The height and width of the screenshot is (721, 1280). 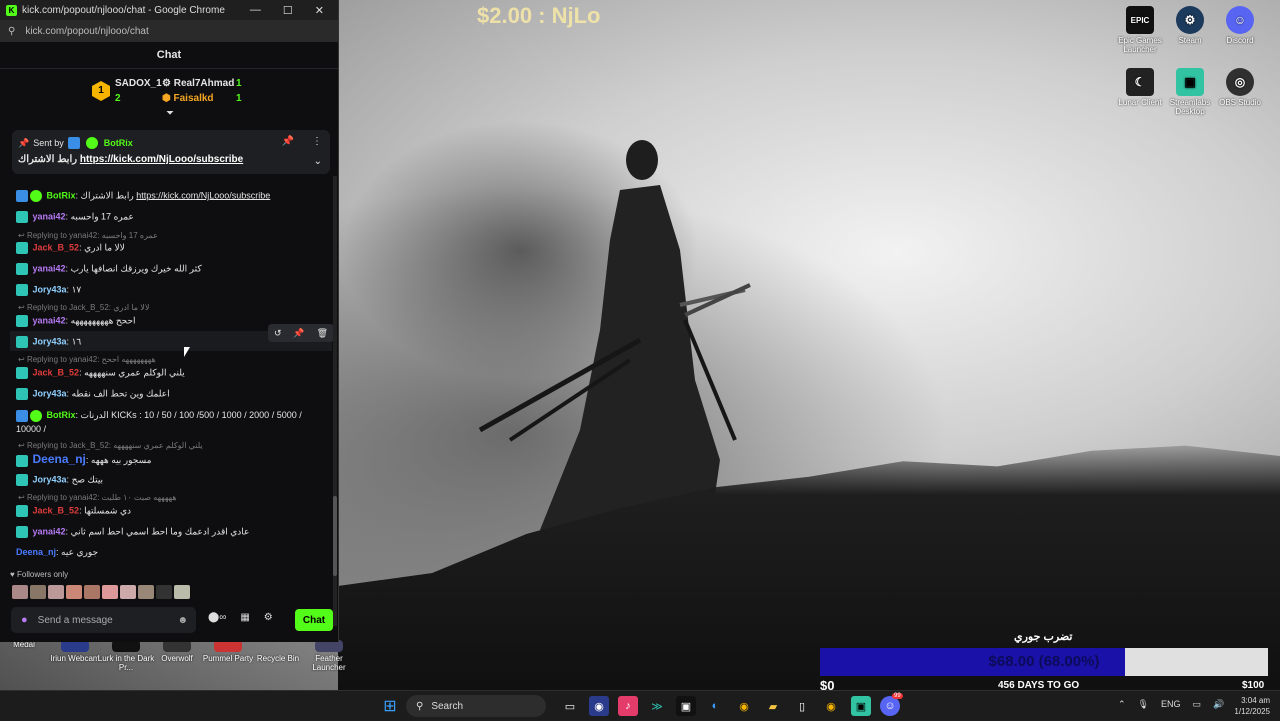 I want to click on chrome-active-icon: ◉, so click(x=831, y=706).